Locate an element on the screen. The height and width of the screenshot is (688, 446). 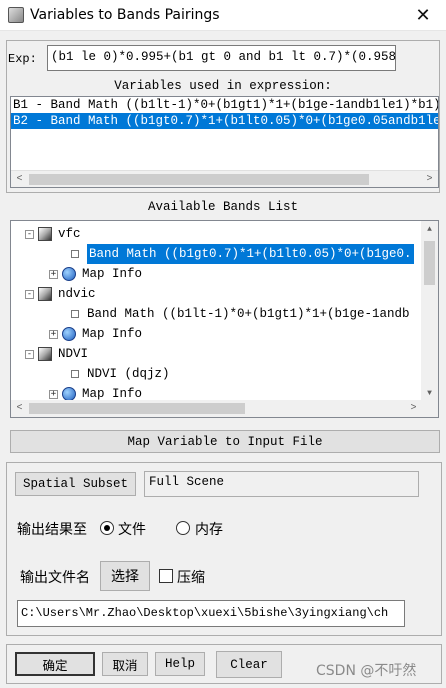
filename-label: 输出文件名 is located at coordinates (55, 578).